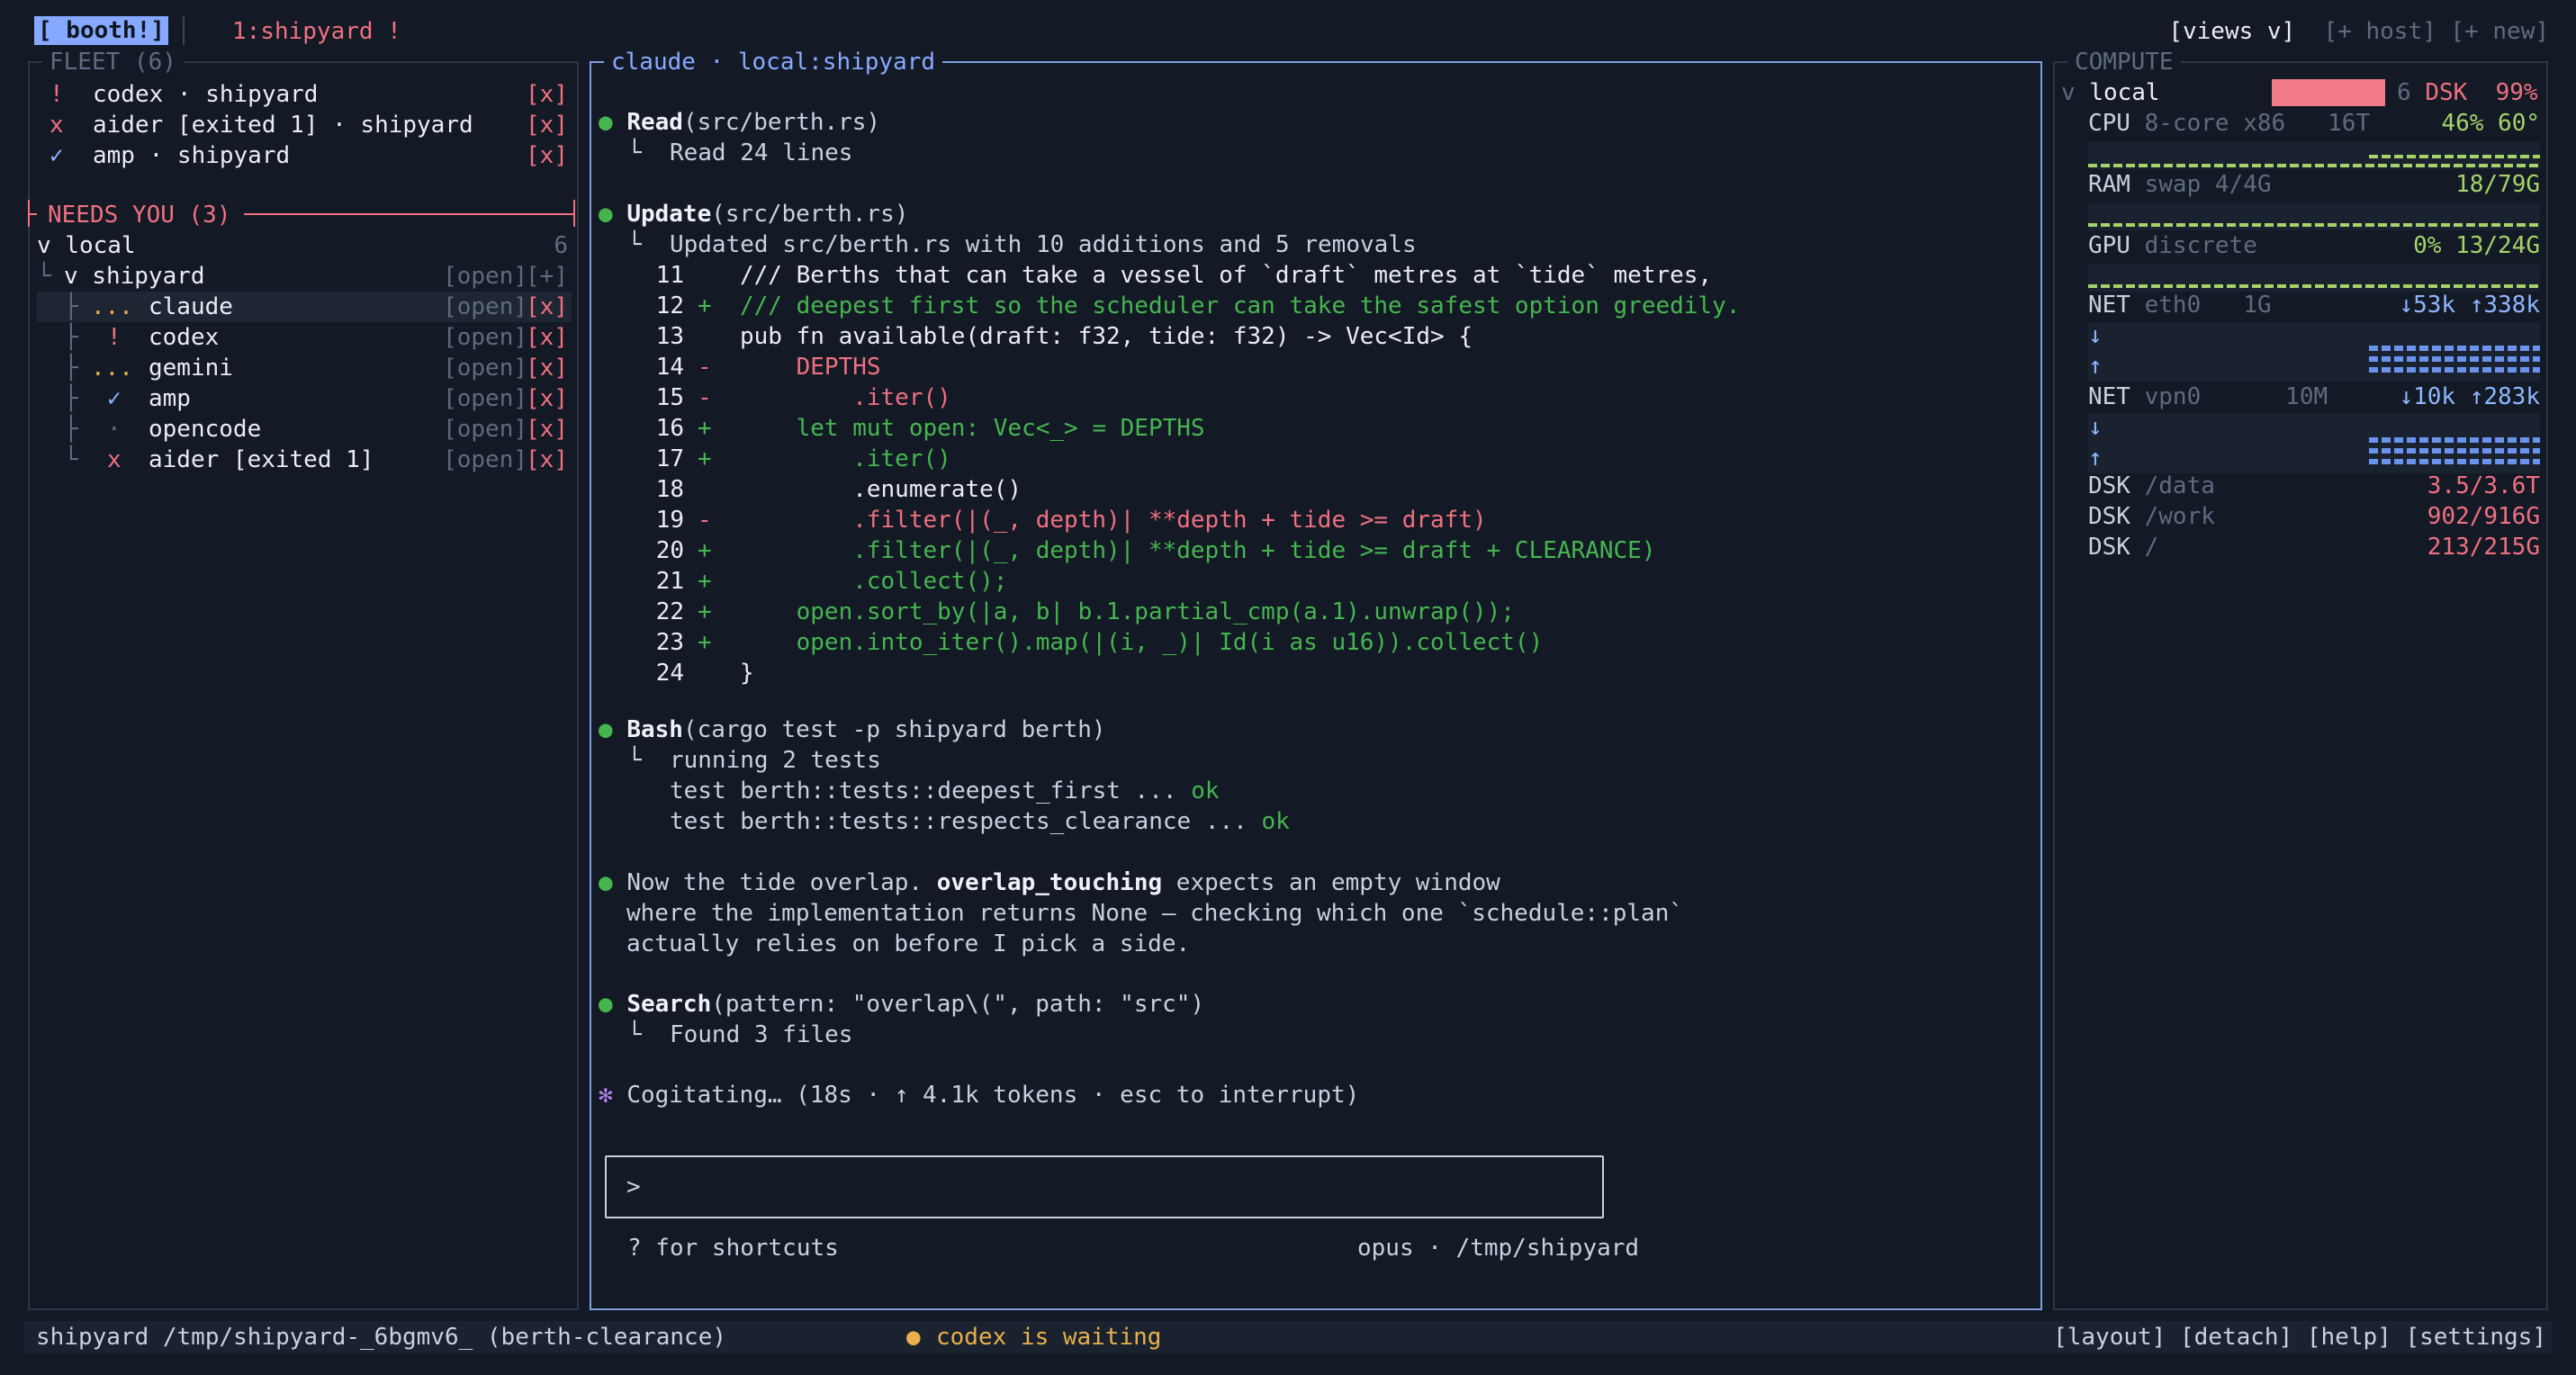 This screenshot has width=2576, height=1375. Describe the element at coordinates (2172, 246) in the screenshot. I see `gpu-row: GPU discrete` at that location.